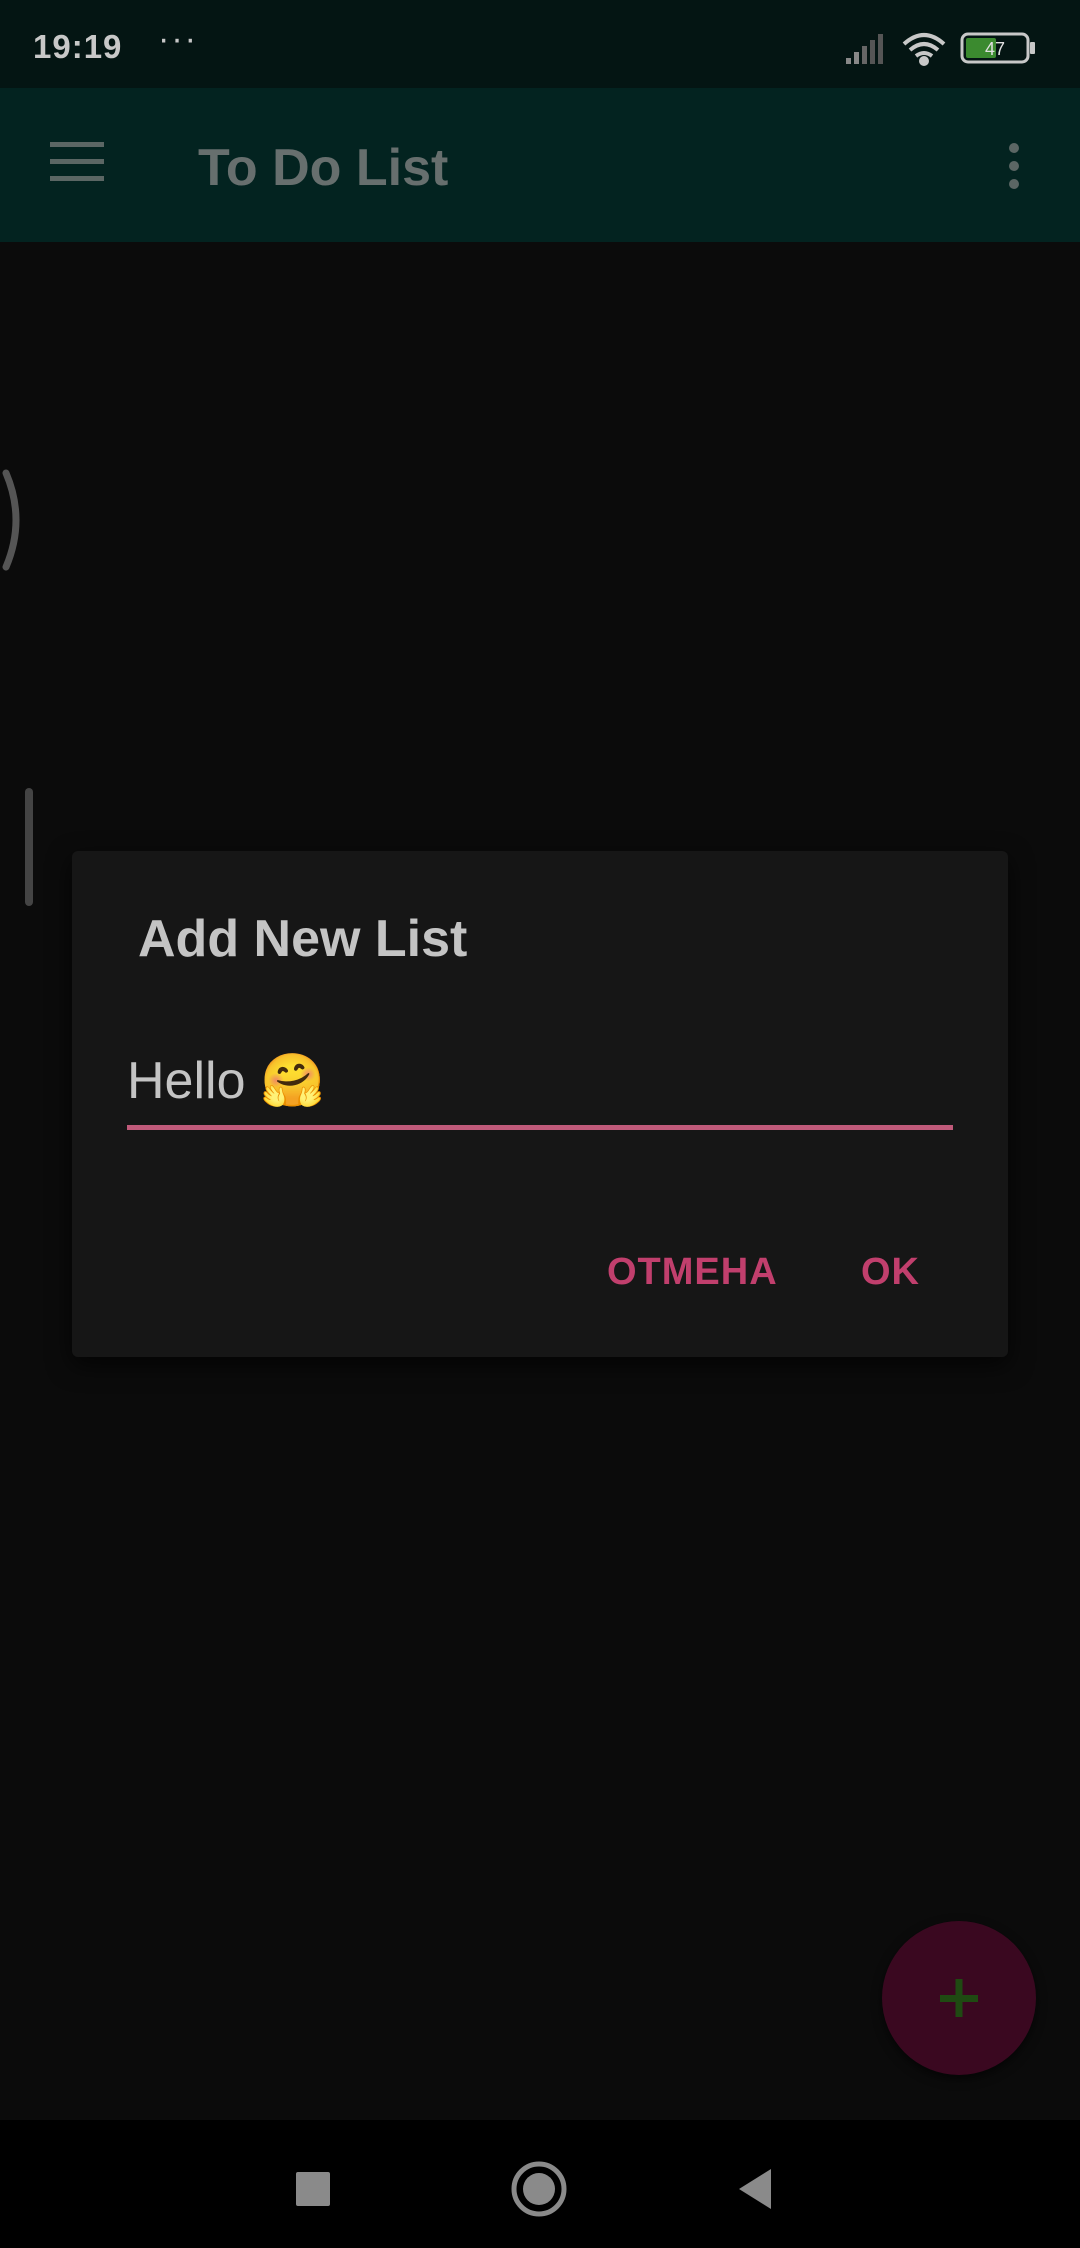 This screenshot has width=1080, height=2248. Describe the element at coordinates (755, 2189) in the screenshot. I see `back-icon` at that location.